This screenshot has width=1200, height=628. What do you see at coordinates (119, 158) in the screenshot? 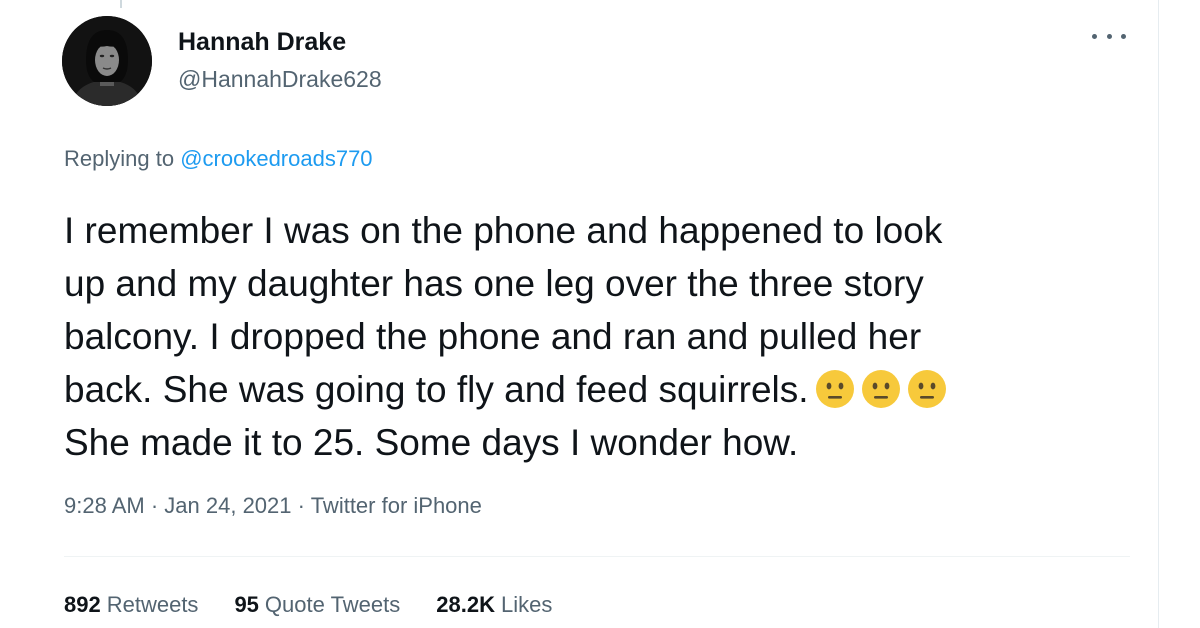
I see `replying-to-prefix: Replying to` at bounding box center [119, 158].